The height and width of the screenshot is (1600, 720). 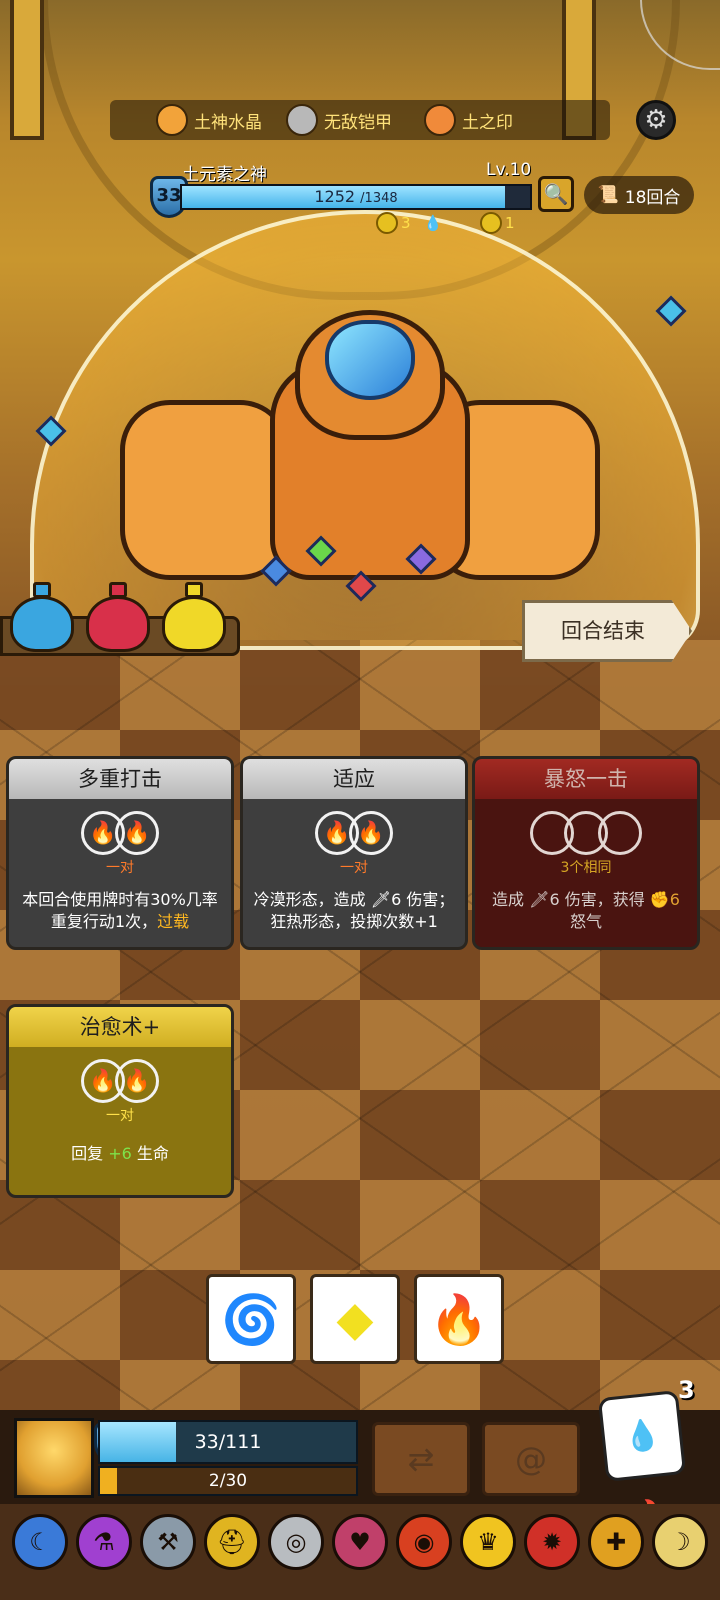 I want to click on player-rage-text: 2/30, so click(x=228, y=1481).